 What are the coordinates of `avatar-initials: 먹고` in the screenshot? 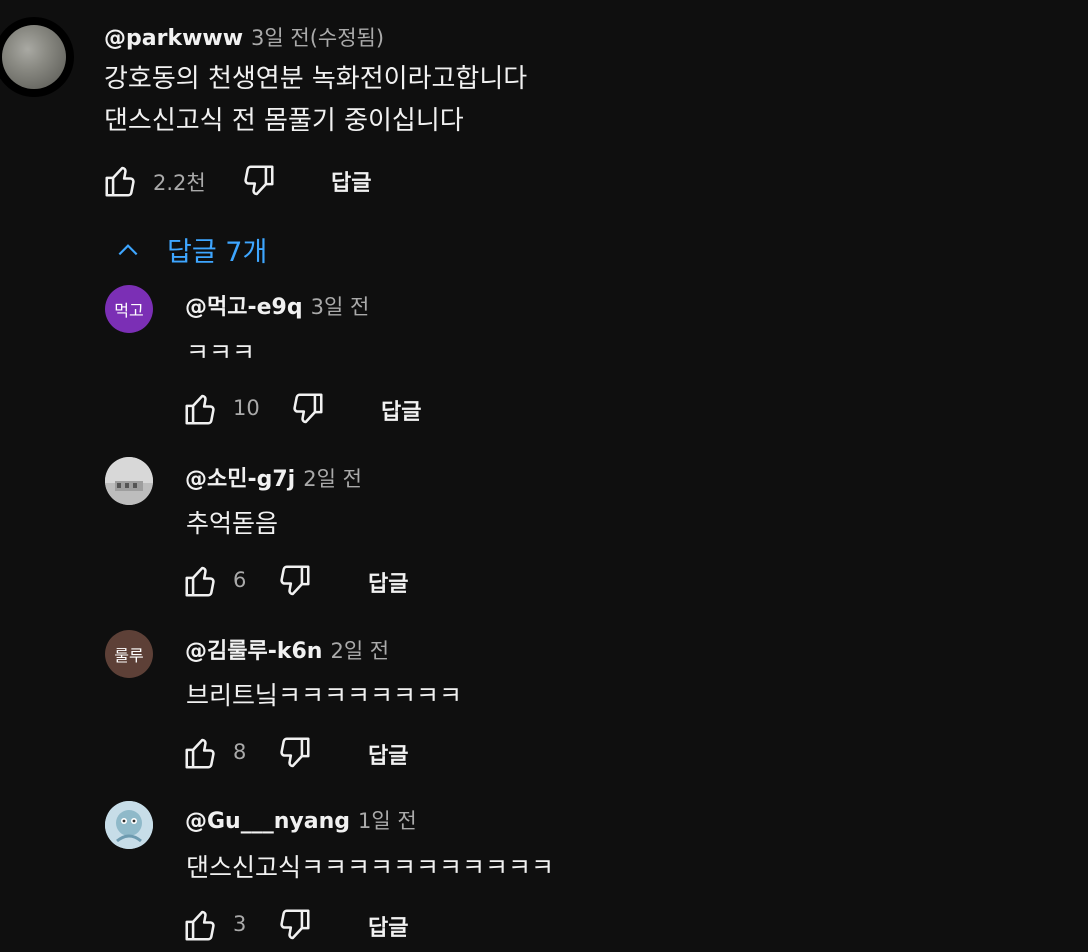 It's located at (129, 310).